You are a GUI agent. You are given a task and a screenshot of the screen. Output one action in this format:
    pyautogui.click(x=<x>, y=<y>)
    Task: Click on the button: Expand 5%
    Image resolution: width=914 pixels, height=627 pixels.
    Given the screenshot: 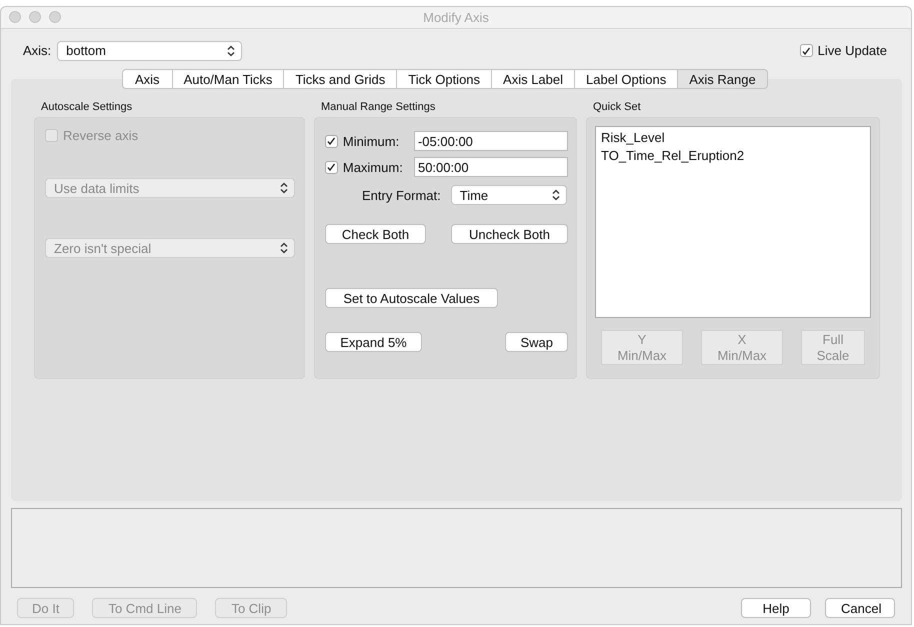 What is the action you would take?
    pyautogui.click(x=373, y=342)
    